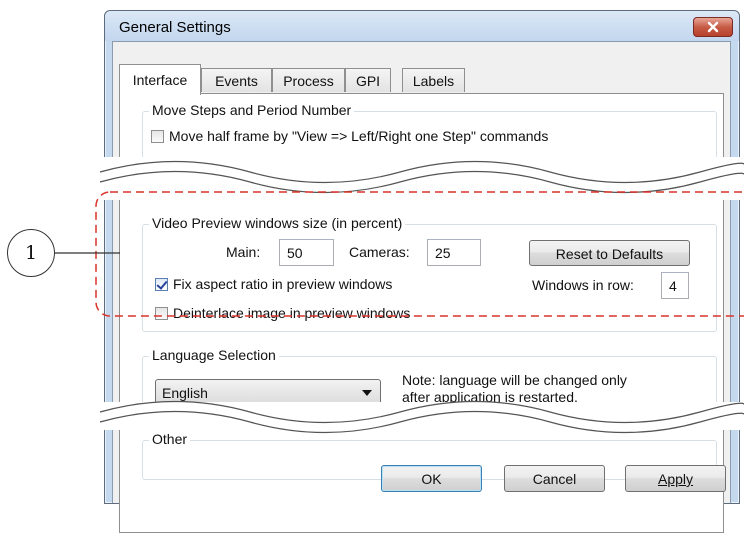 The width and height of the screenshot is (744, 533). What do you see at coordinates (185, 393) in the screenshot?
I see `language-selected-value: English` at bounding box center [185, 393].